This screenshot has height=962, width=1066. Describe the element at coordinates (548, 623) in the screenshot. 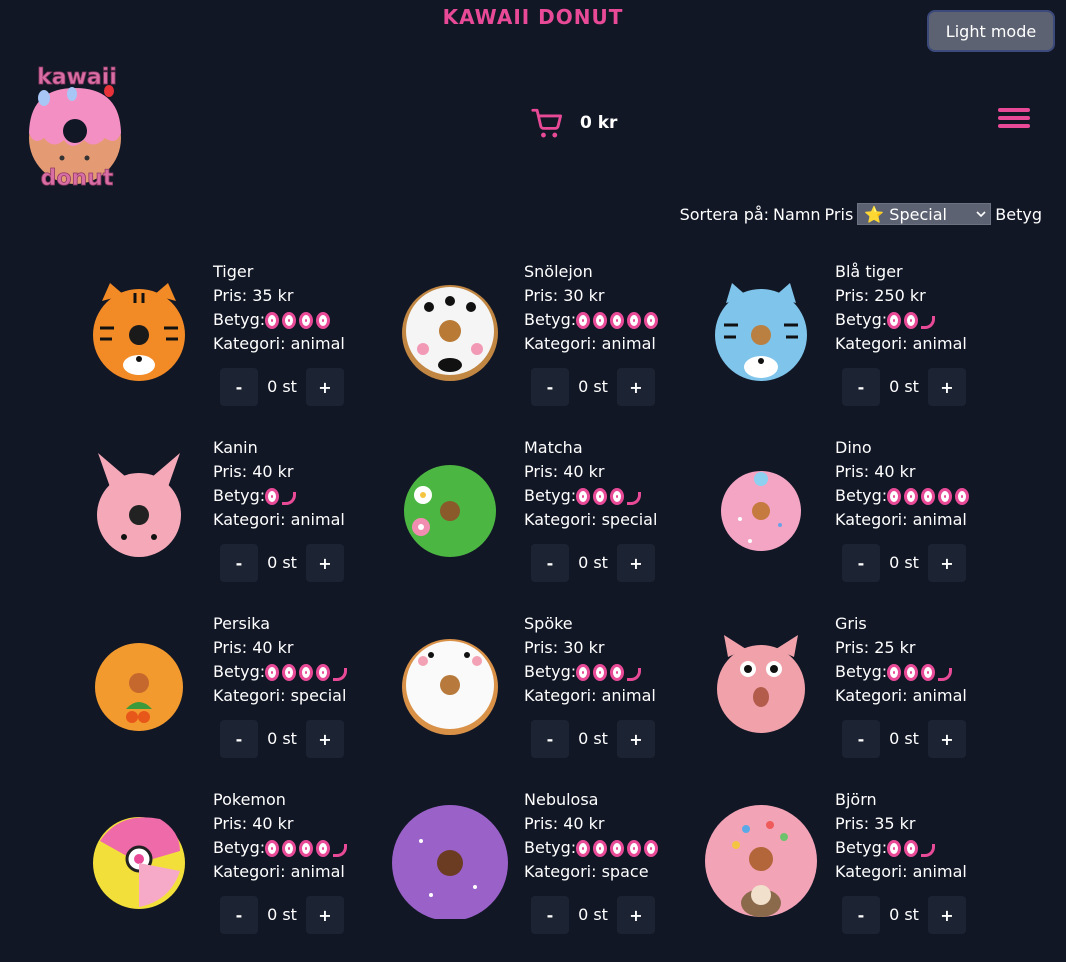

I see `product-name: Spöke` at that location.